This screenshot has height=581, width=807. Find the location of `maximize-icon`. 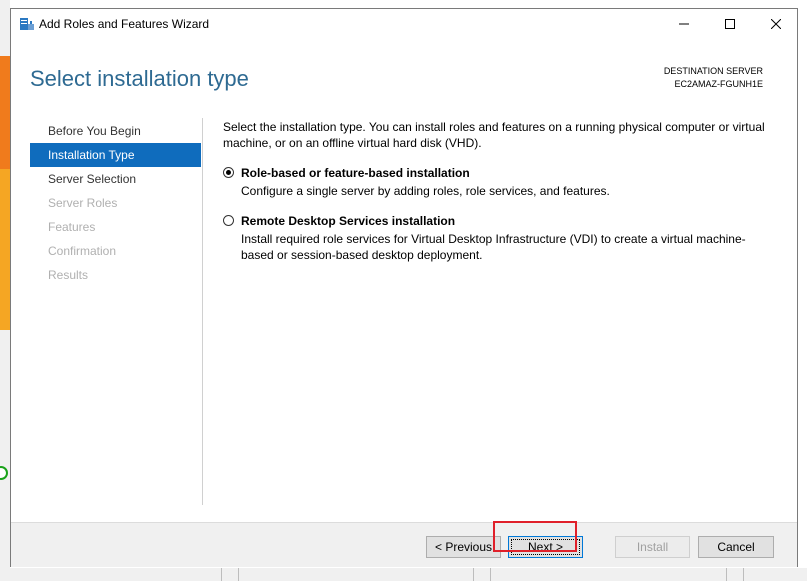

maximize-icon is located at coordinates (730, 25).